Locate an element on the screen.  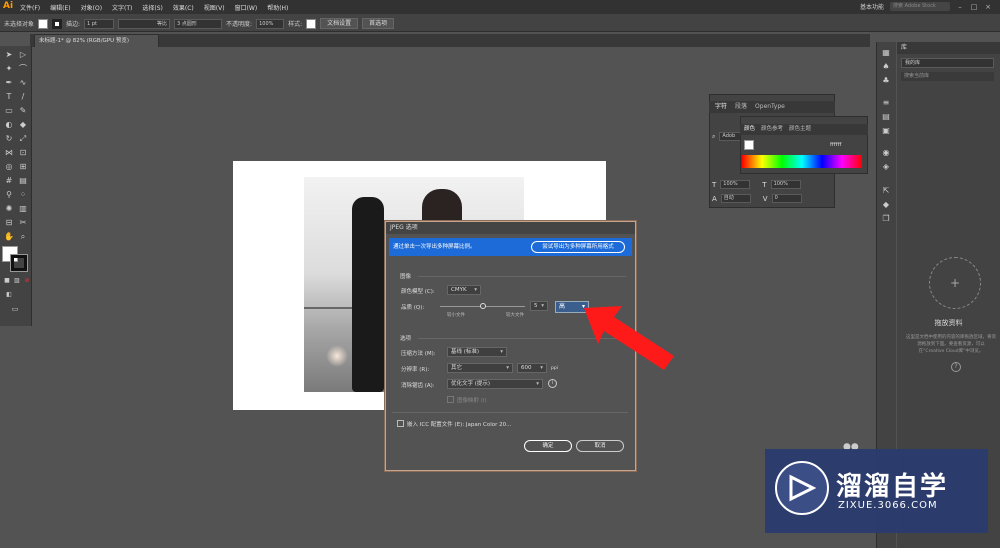
stroke-panel-icon: ▤ is located at coordinates (886, 117).